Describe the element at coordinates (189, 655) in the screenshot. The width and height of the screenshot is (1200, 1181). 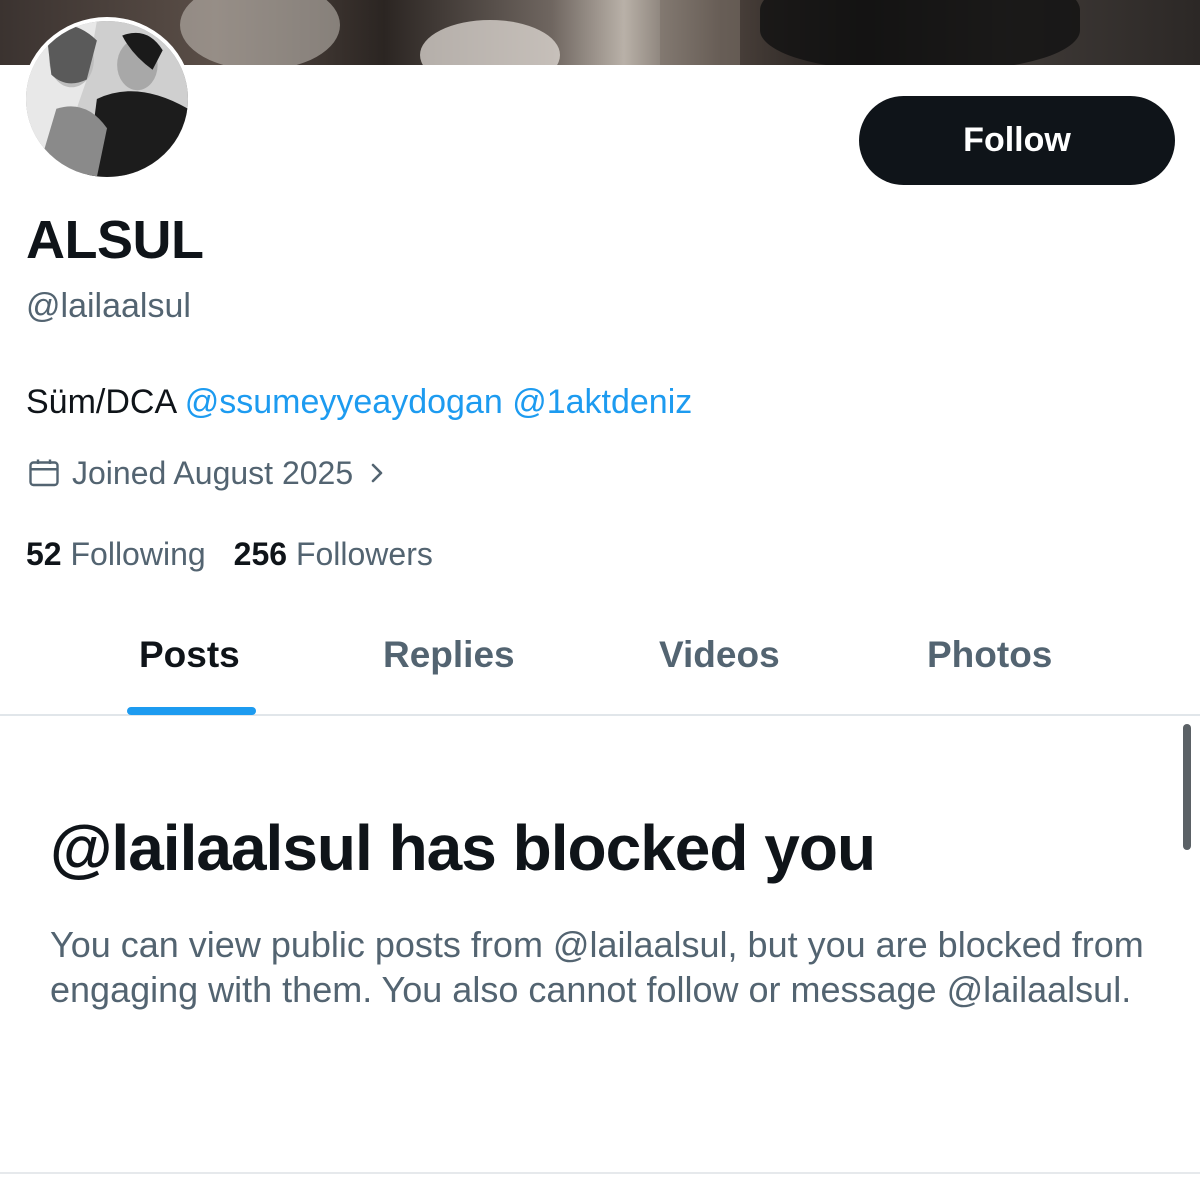
I see `tab-posts: Posts` at that location.